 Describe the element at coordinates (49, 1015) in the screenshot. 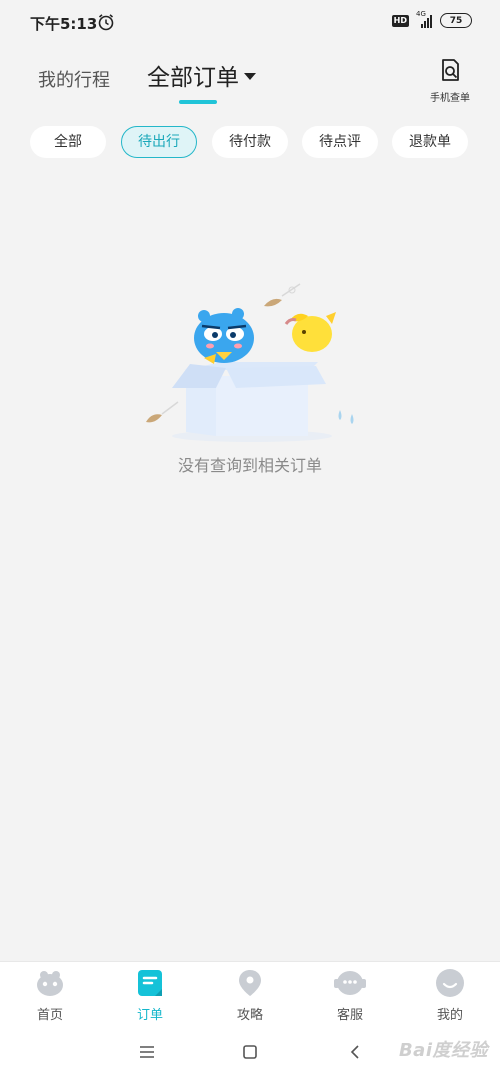

I see `nav-label-home: 首页` at that location.